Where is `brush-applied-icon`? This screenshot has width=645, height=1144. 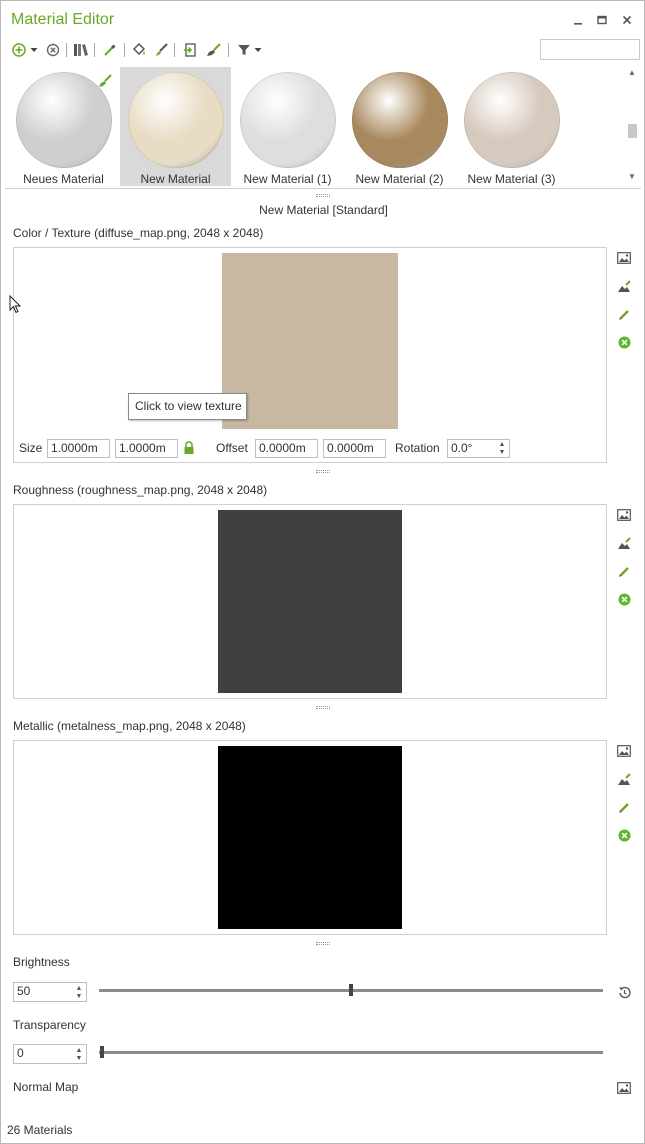 brush-applied-icon is located at coordinates (105, 82).